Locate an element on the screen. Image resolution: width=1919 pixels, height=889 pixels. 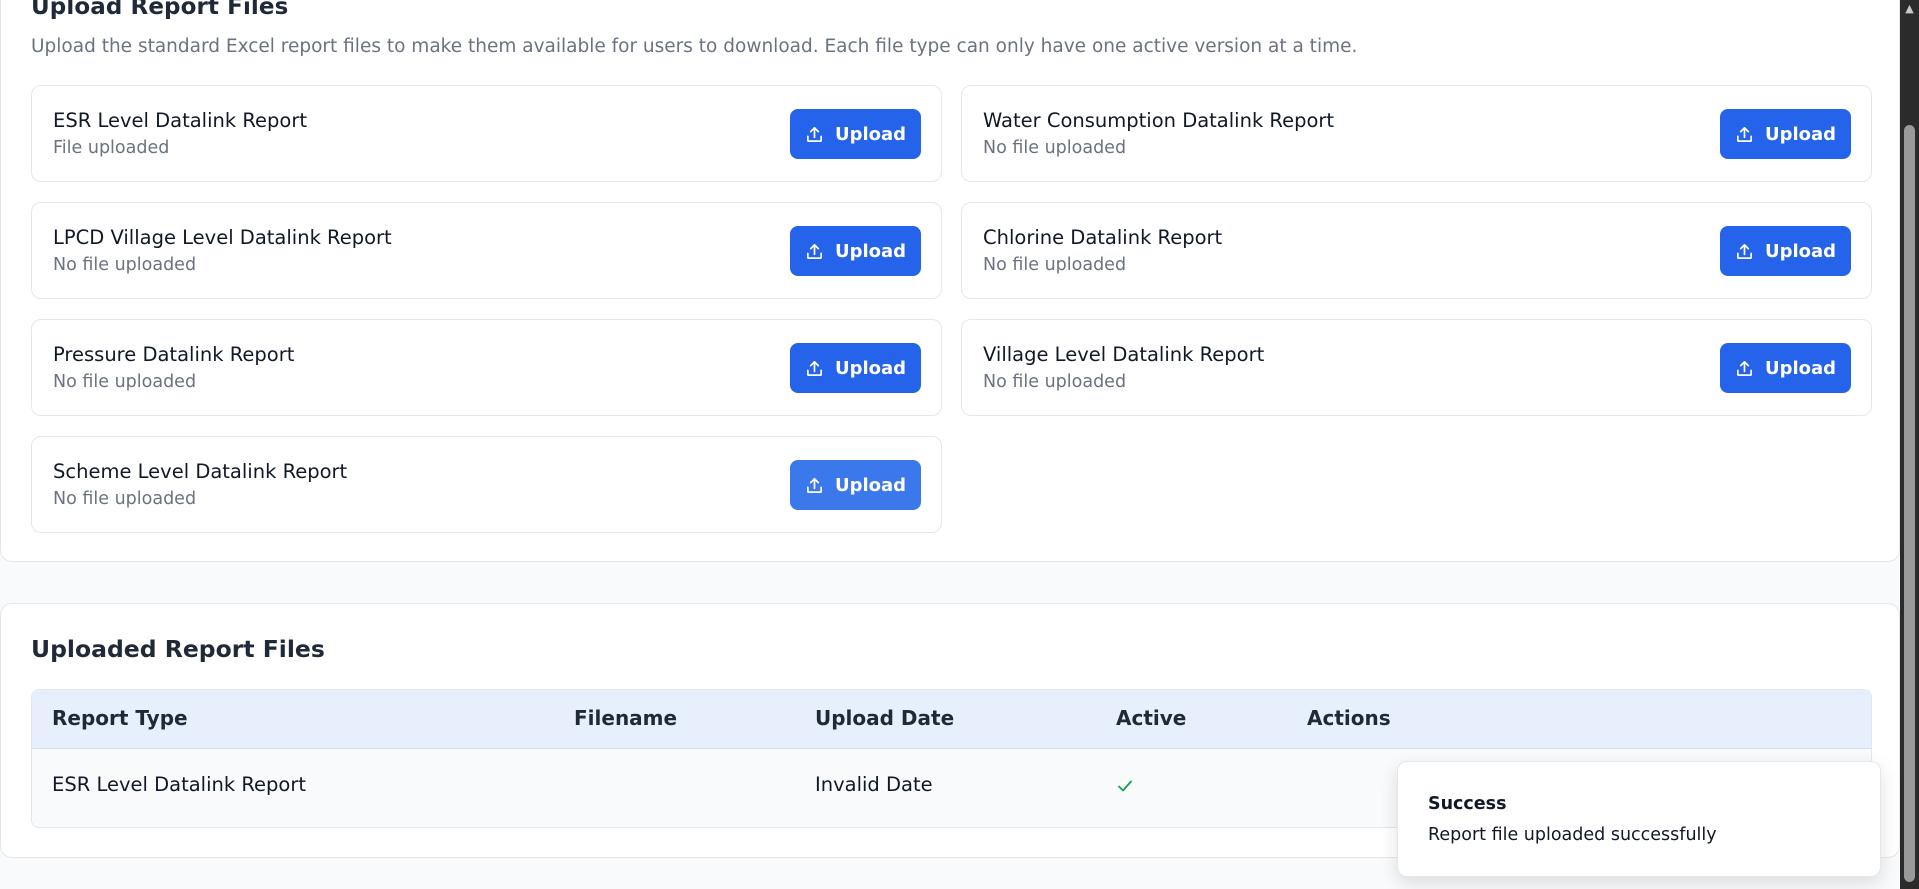
report-status: File uploaded is located at coordinates (111, 148).